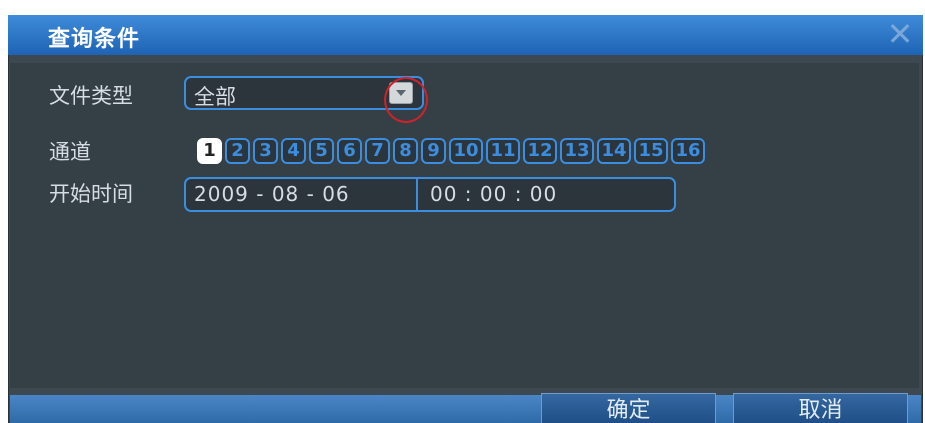  What do you see at coordinates (900, 34) in the screenshot?
I see `close-icon: ✕` at bounding box center [900, 34].